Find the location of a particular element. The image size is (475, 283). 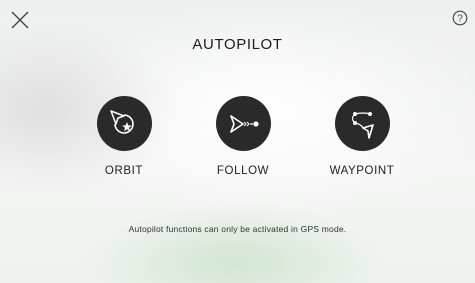

waypoint-label: WAYPOINT is located at coordinates (362, 171).